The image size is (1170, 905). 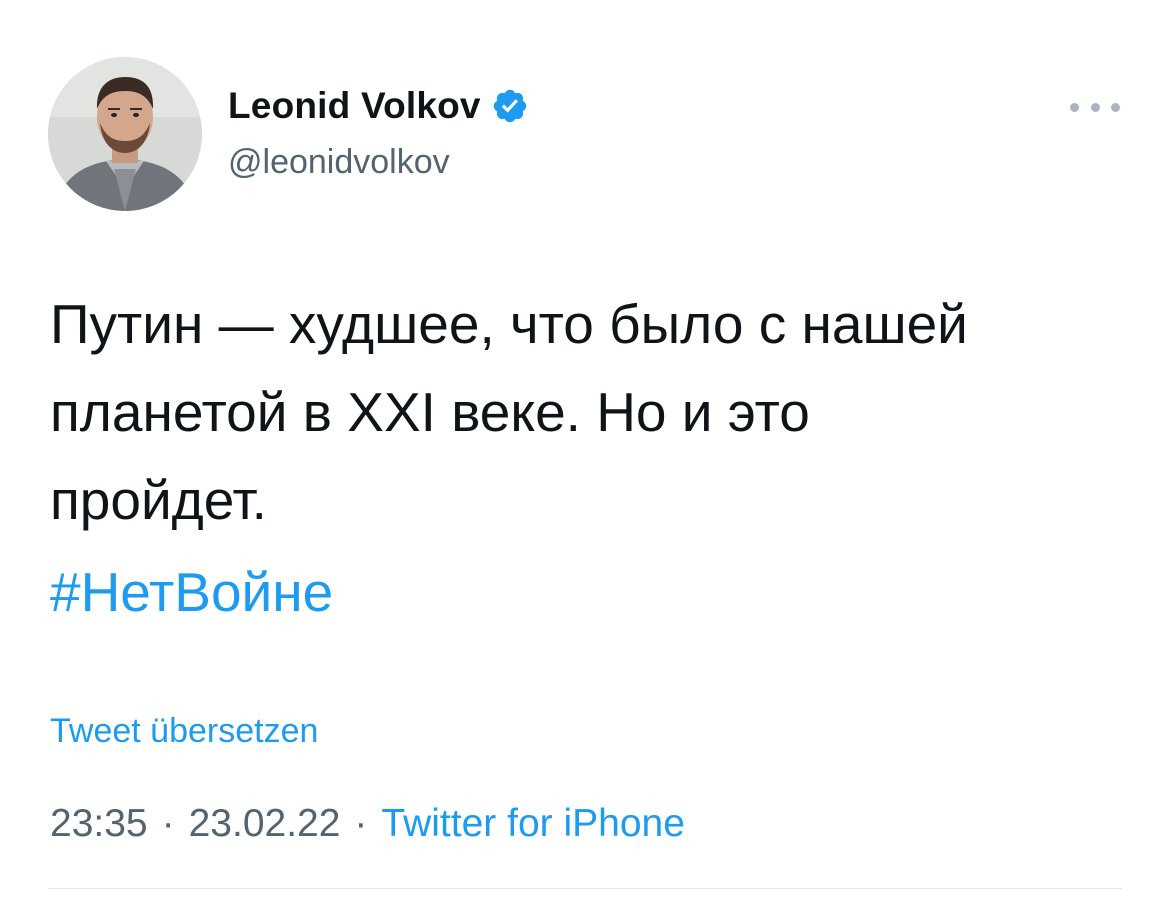 I want to click on author-display-name: Leonid Volkov, so click(x=354, y=106).